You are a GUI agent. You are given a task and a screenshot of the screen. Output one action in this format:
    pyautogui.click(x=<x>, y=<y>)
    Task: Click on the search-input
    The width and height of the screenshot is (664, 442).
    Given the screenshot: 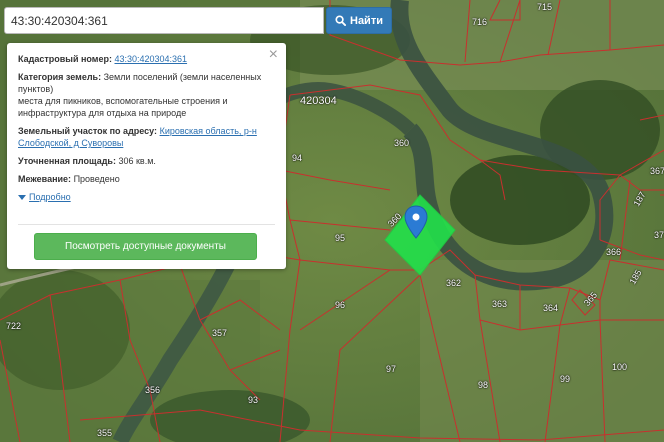 What is the action you would take?
    pyautogui.click(x=164, y=20)
    